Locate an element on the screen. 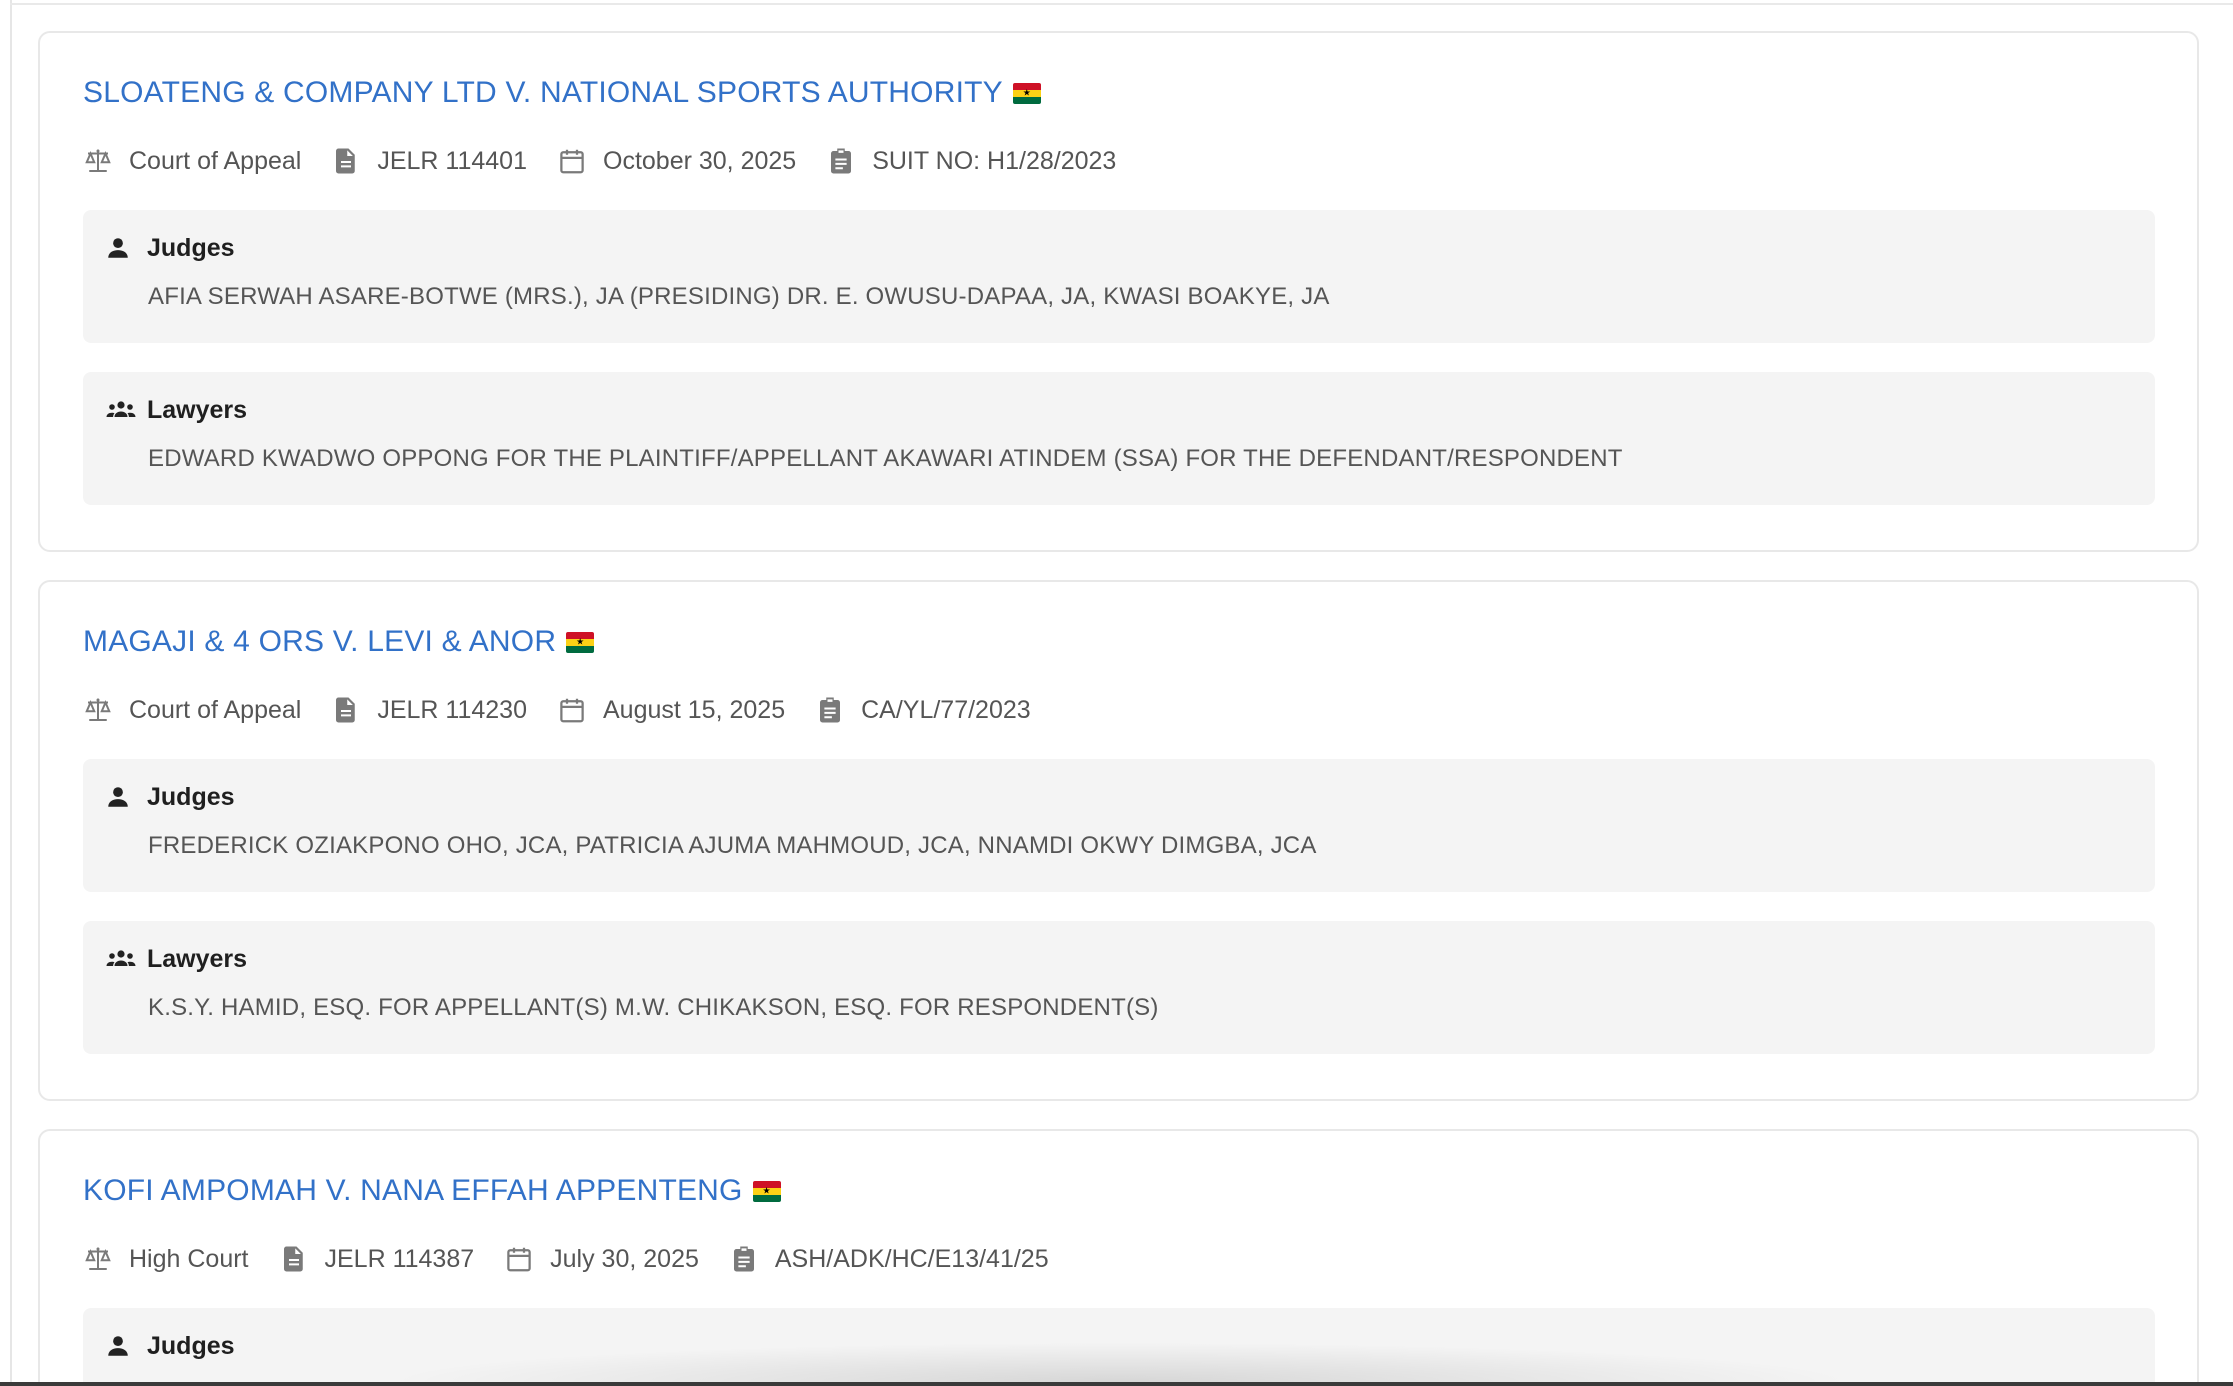  suit-number: SUIT NO: H1/28/2023 is located at coordinates (994, 160).